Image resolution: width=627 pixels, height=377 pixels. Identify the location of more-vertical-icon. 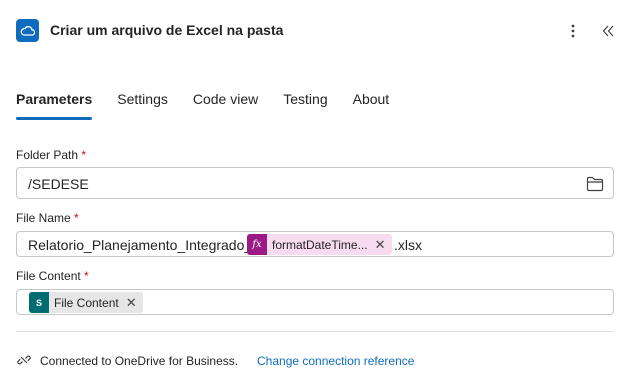
(573, 31).